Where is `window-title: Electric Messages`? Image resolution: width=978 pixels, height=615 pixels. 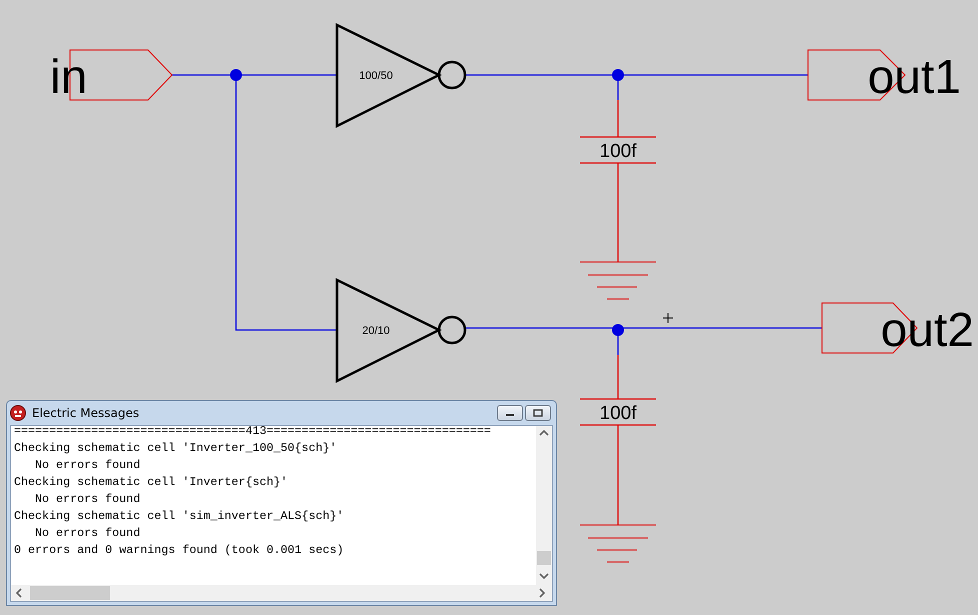 window-title: Electric Messages is located at coordinates (86, 413).